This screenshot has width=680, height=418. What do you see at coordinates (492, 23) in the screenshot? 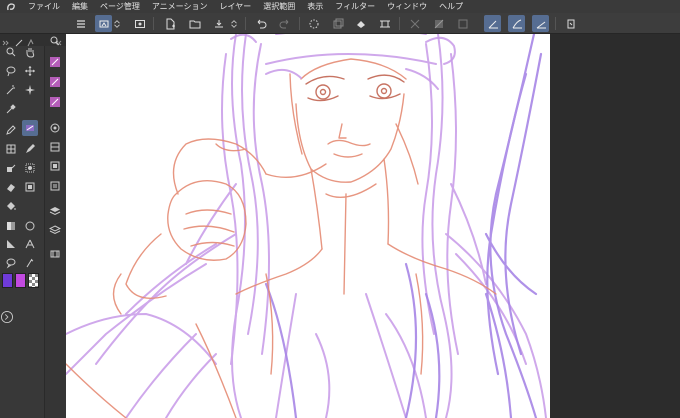
I see `stabilizer-1-icon` at bounding box center [492, 23].